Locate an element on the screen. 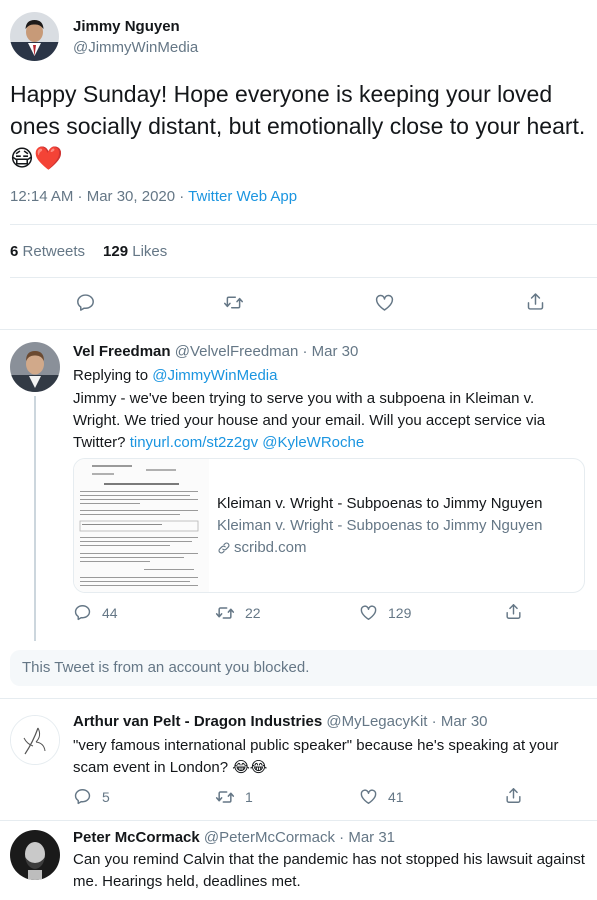 The image size is (597, 900). emoji-mask-heart: 😷❤️ is located at coordinates (36, 158).